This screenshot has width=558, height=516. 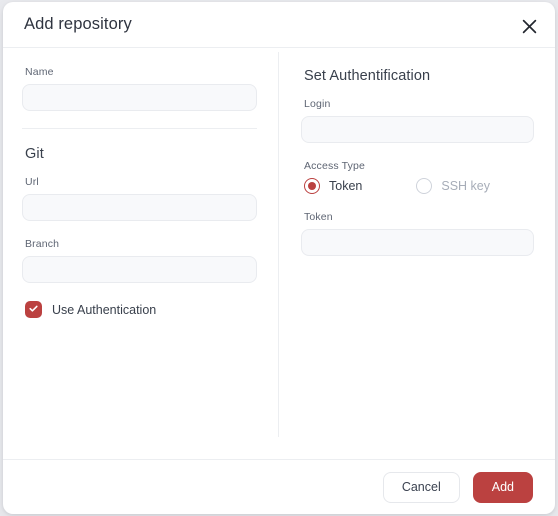 I want to click on radio-ssh-key-icon, so click(x=424, y=186).